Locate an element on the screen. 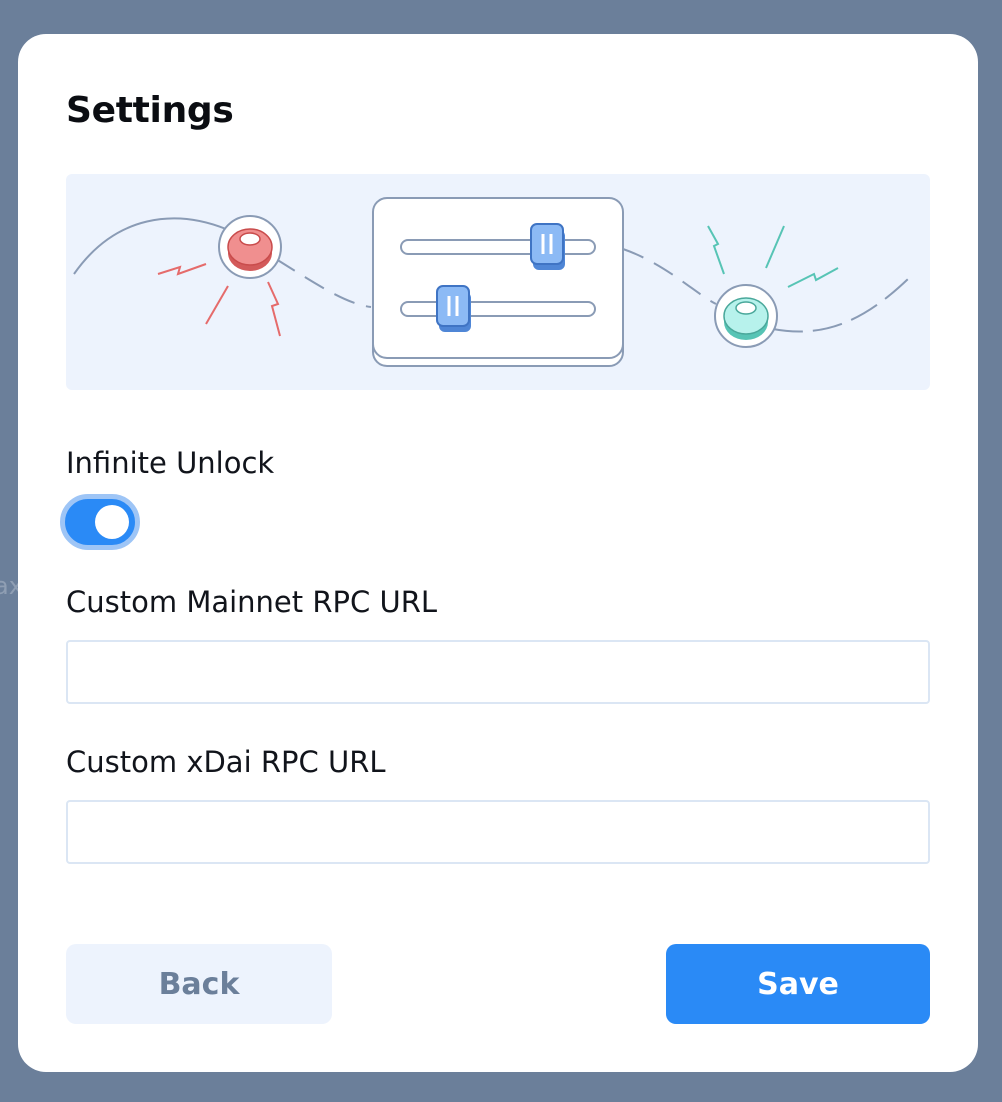  xdai-rpc-input is located at coordinates (498, 832).